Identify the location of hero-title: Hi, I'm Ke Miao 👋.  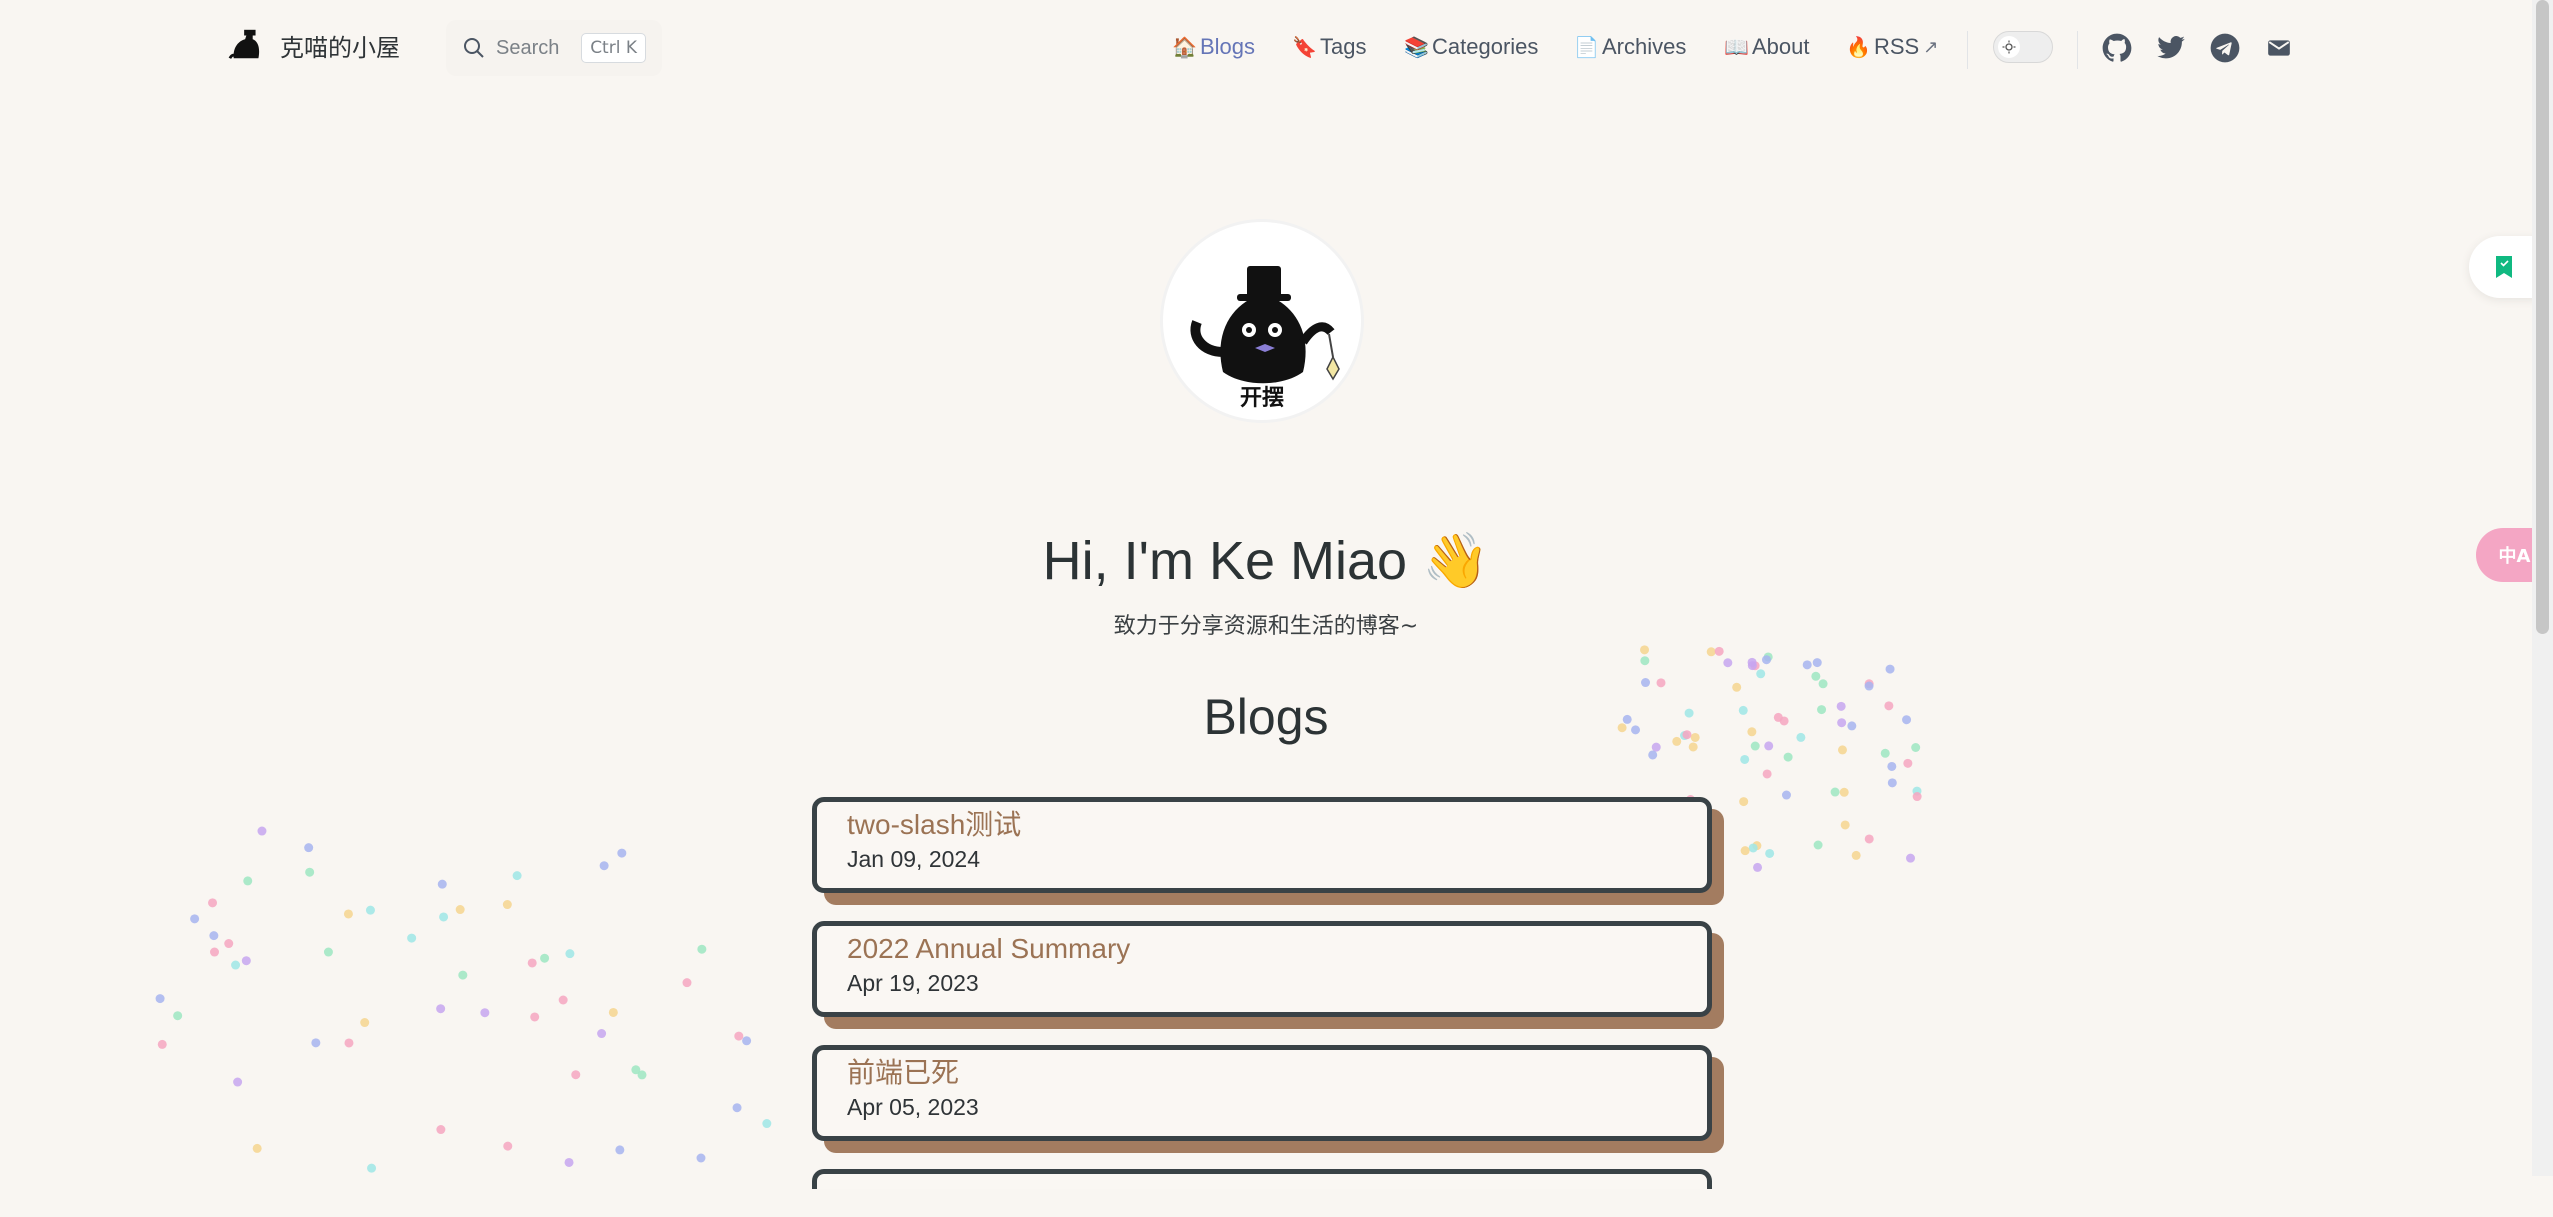
(1266, 561).